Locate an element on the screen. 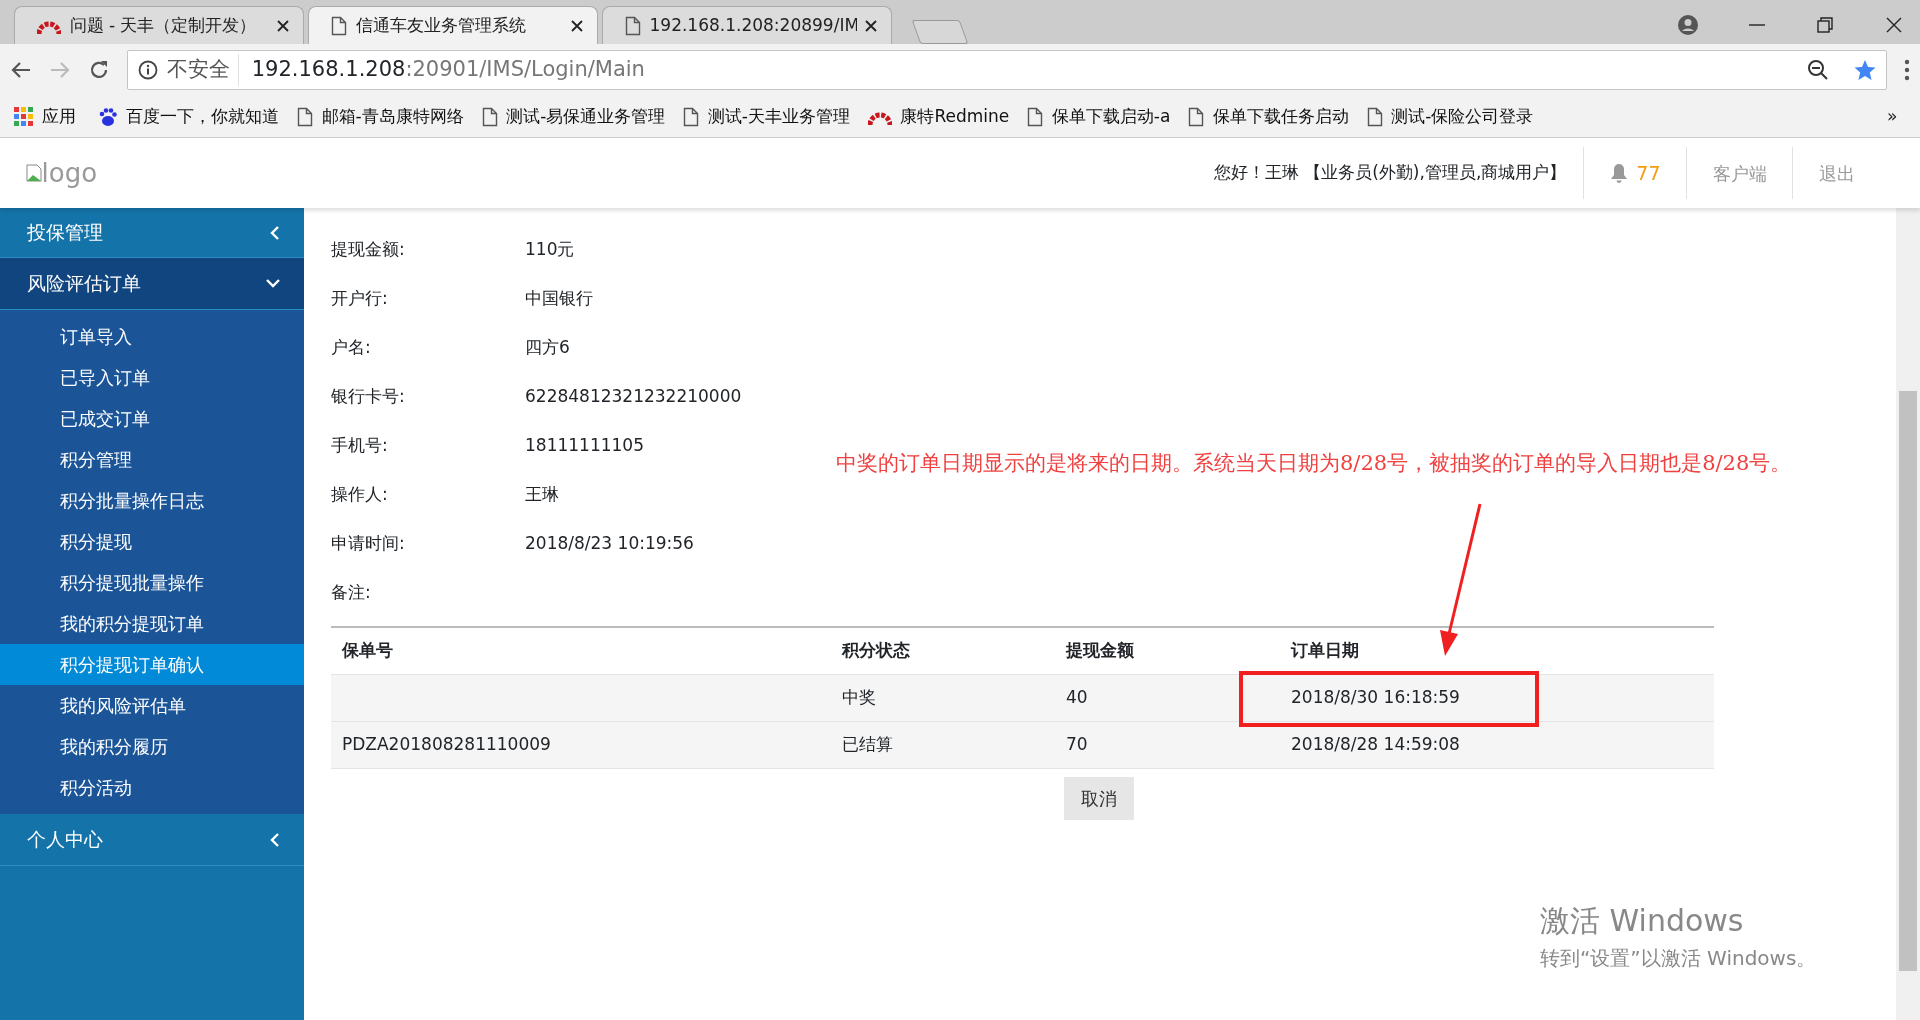 The image size is (1920, 1020). table-cell: 2018/8/28 14:59:08 is located at coordinates (1375, 743).